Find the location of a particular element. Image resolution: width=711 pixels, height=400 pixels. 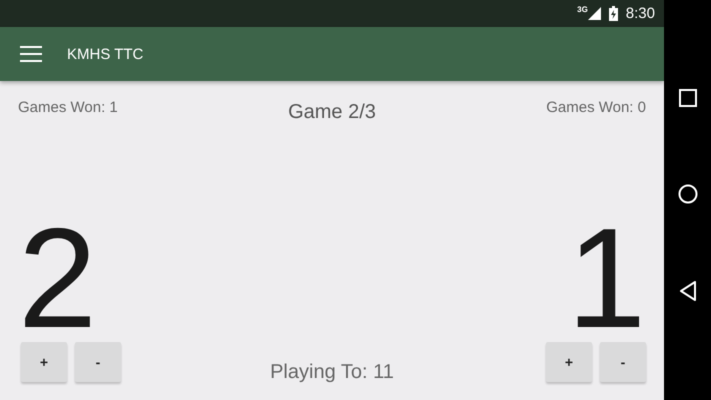

games-won-label: Games Won: 0 is located at coordinates (596, 108).